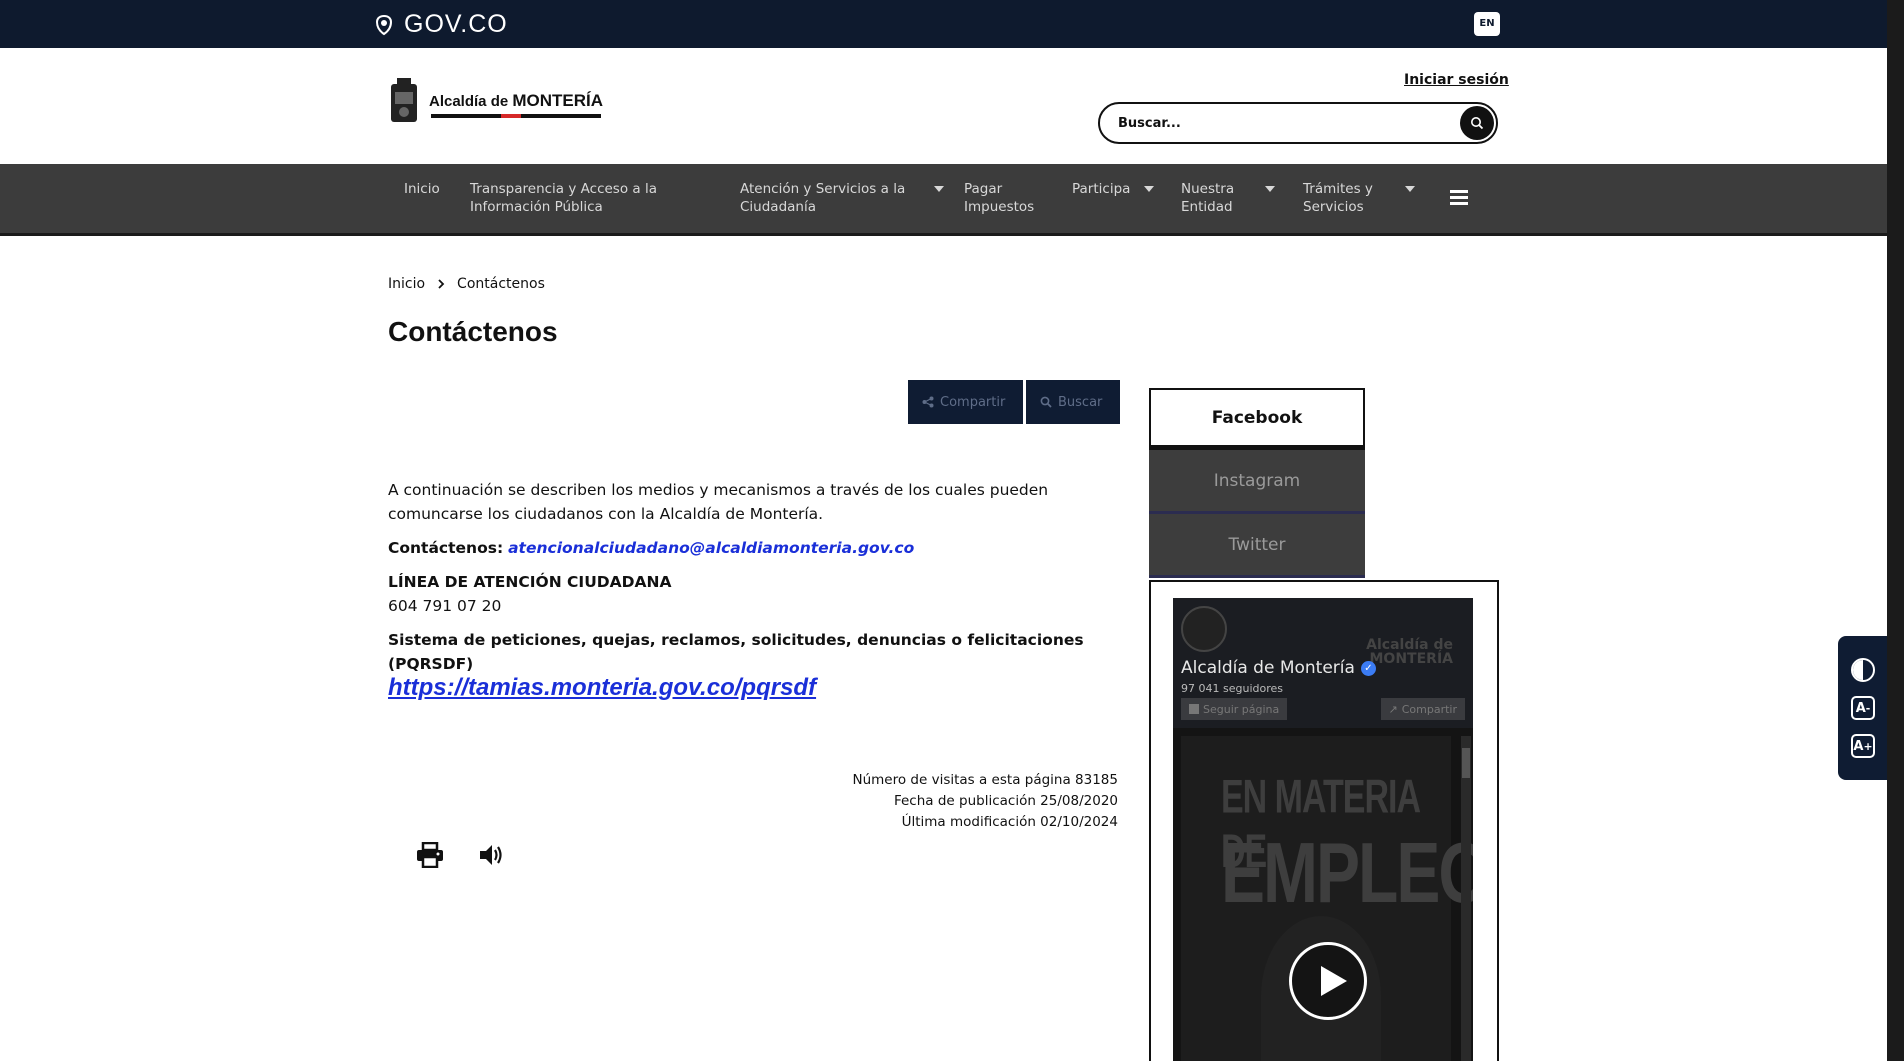  What do you see at coordinates (469, 101) in the screenshot?
I see `brand-prefix: Alcaldía de` at bounding box center [469, 101].